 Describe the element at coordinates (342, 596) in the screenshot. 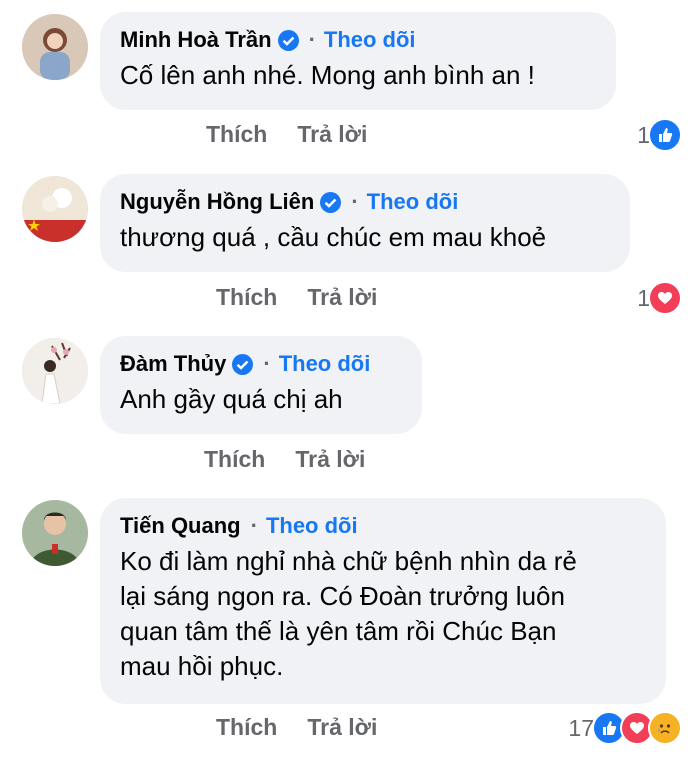

I see `comment-text-line: lại sáng ngon ra. Có Đoàn trưởng luôn` at that location.